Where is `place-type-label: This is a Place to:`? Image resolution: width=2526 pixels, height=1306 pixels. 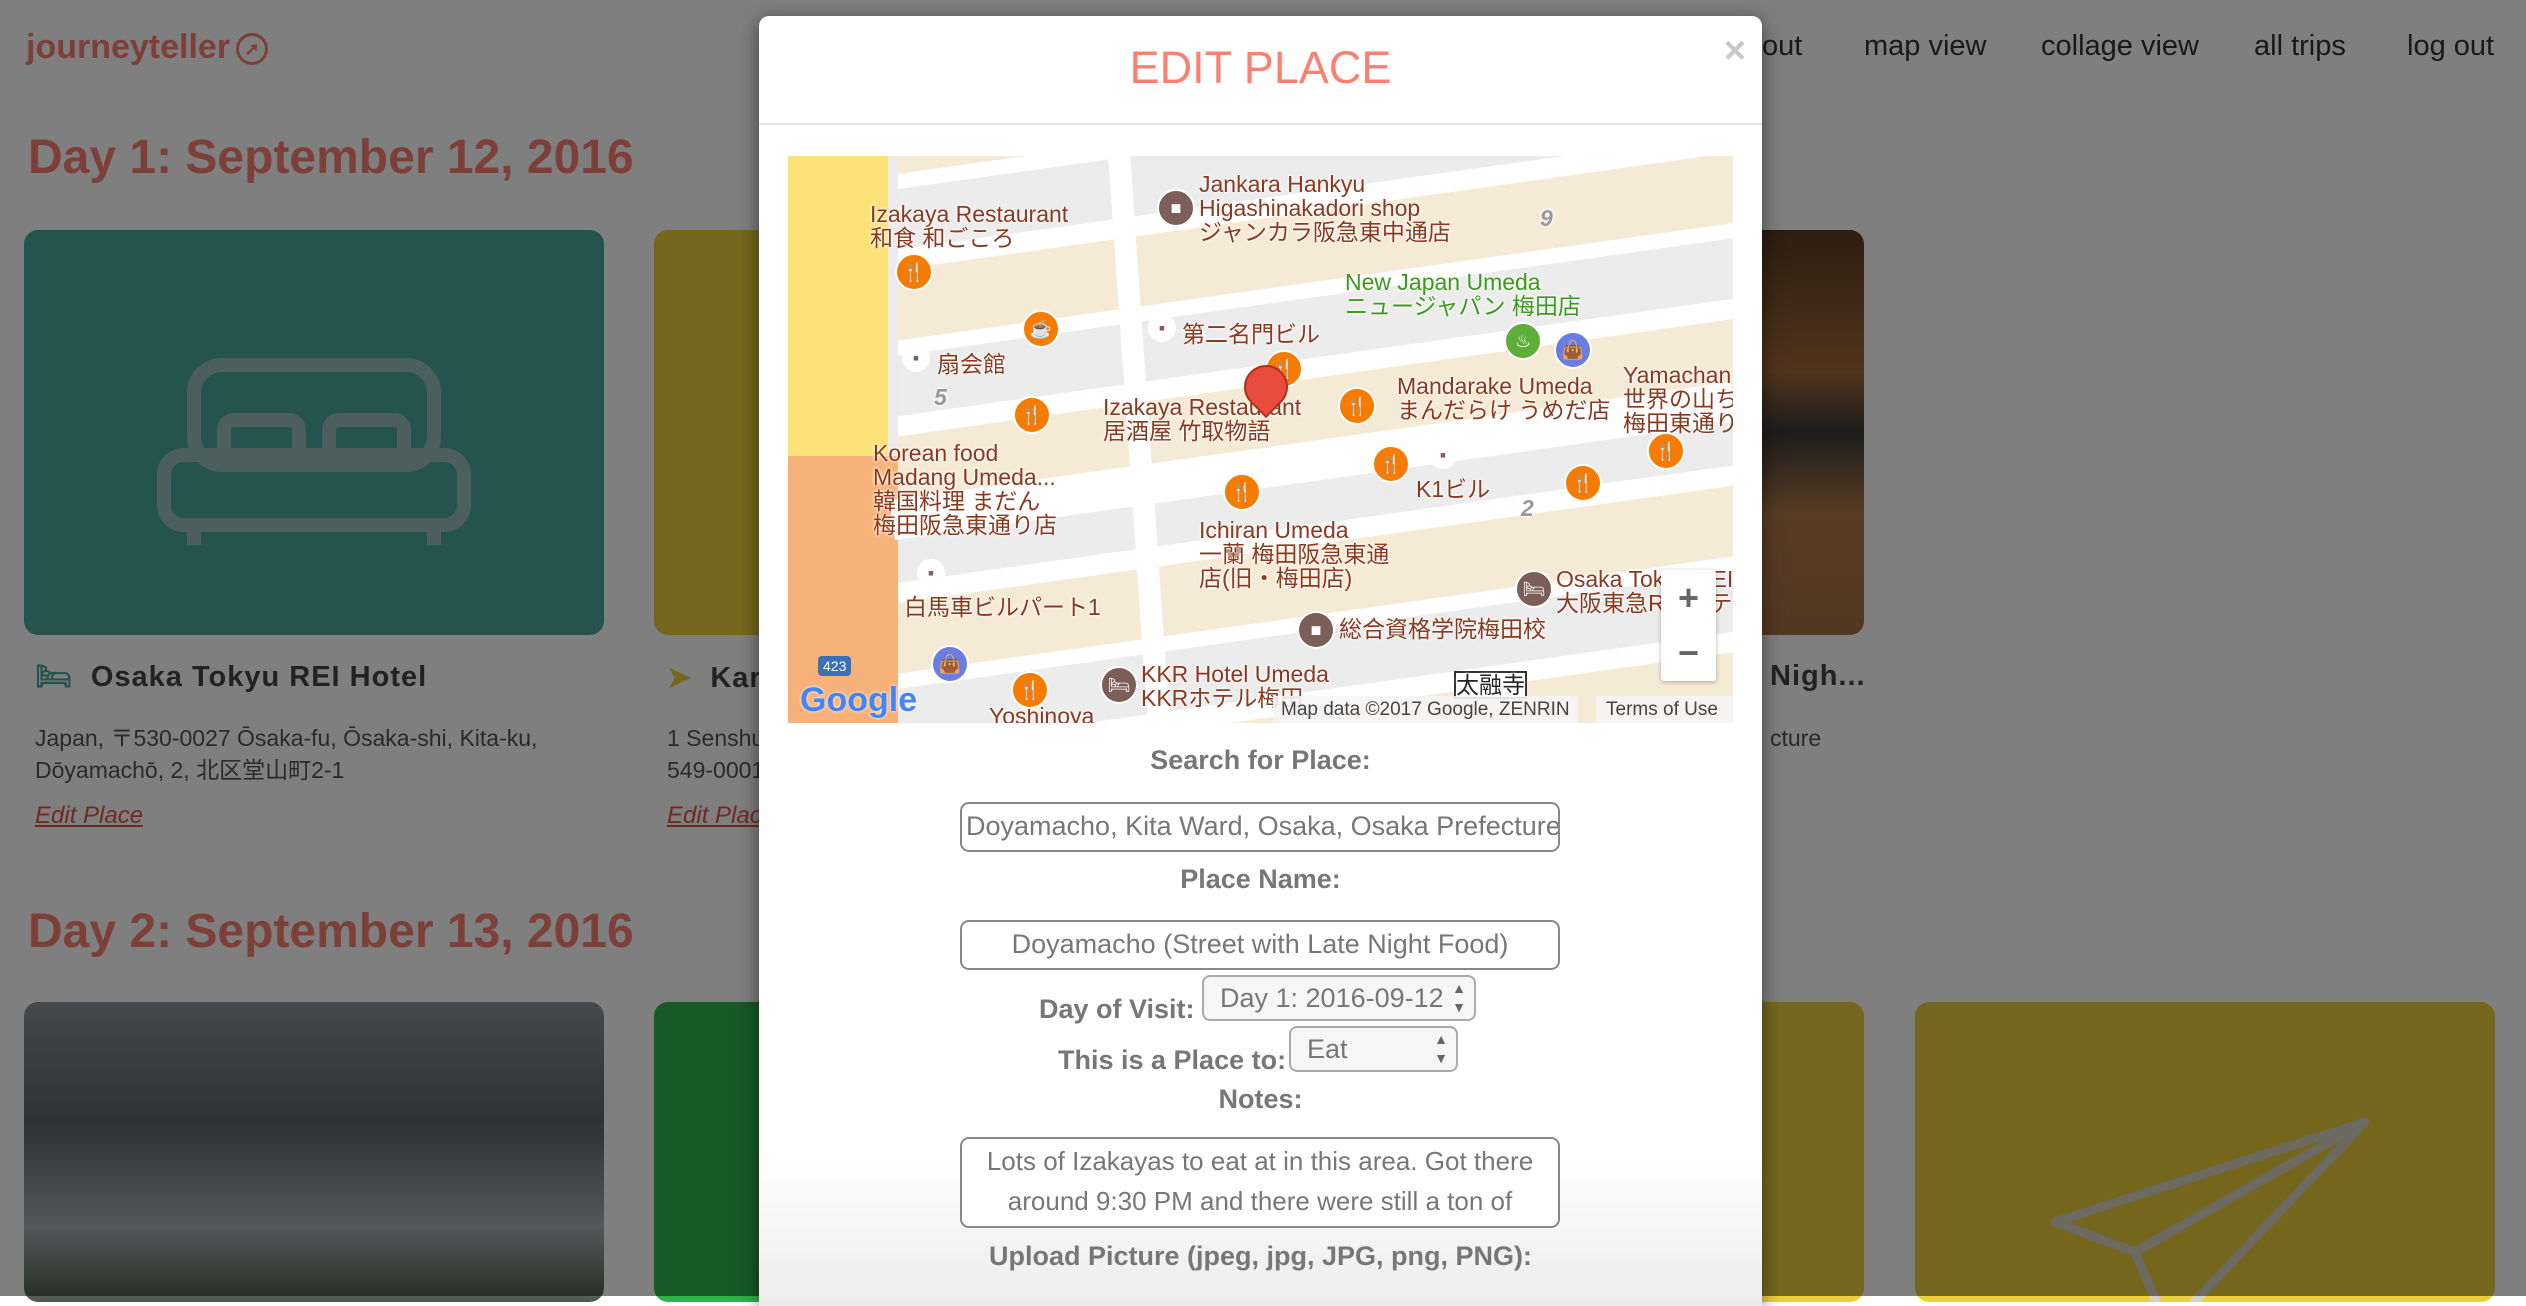 place-type-label: This is a Place to: is located at coordinates (1172, 1060).